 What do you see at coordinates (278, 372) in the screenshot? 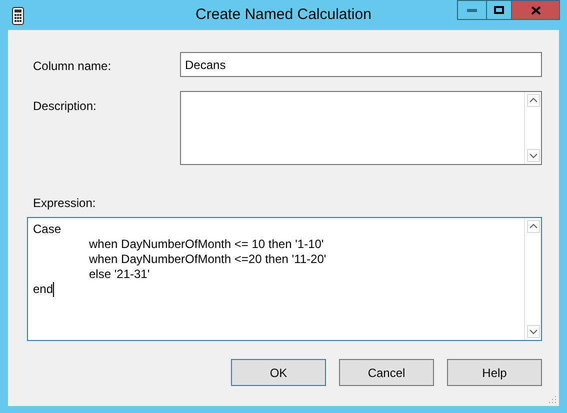
I see `dialog-button: OK` at bounding box center [278, 372].